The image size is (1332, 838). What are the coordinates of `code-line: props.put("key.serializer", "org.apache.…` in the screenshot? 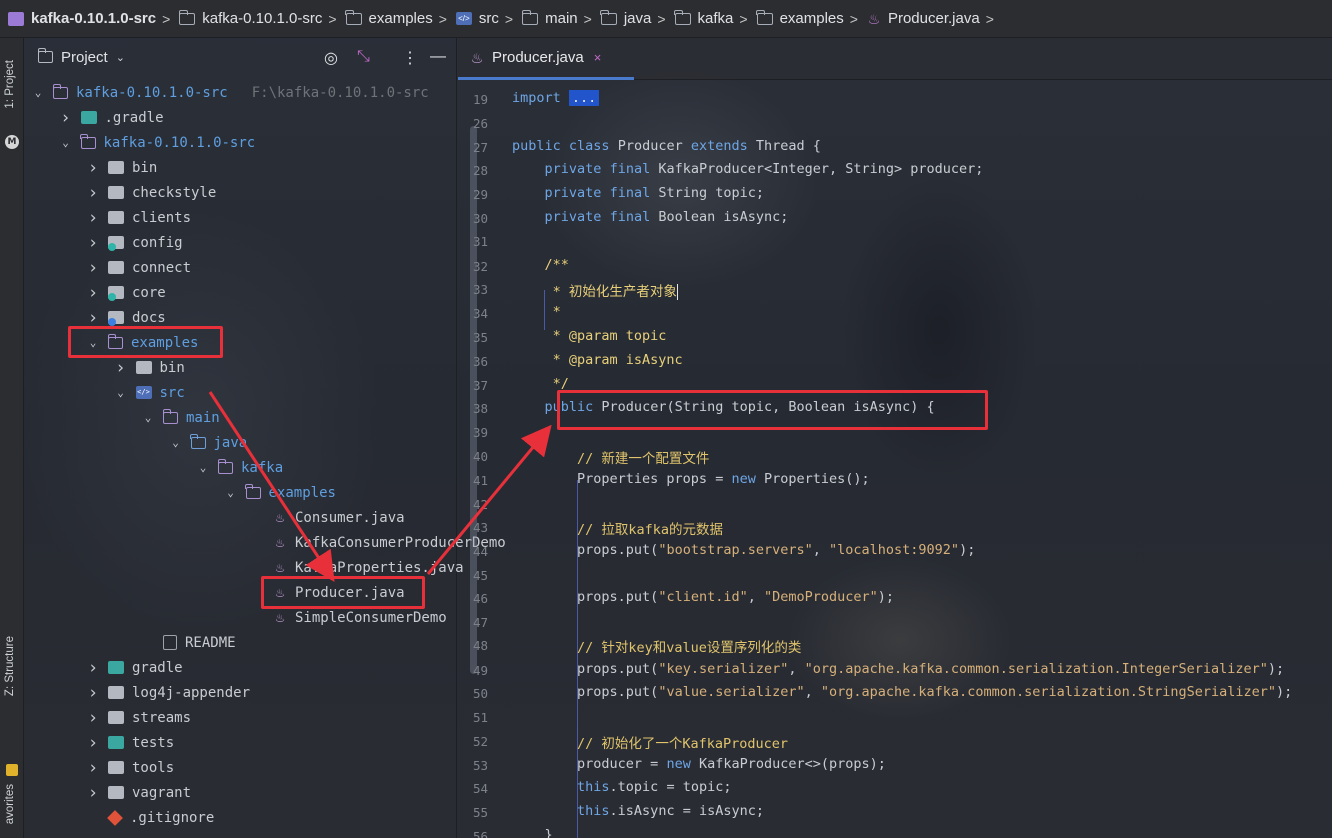 It's located at (898, 669).